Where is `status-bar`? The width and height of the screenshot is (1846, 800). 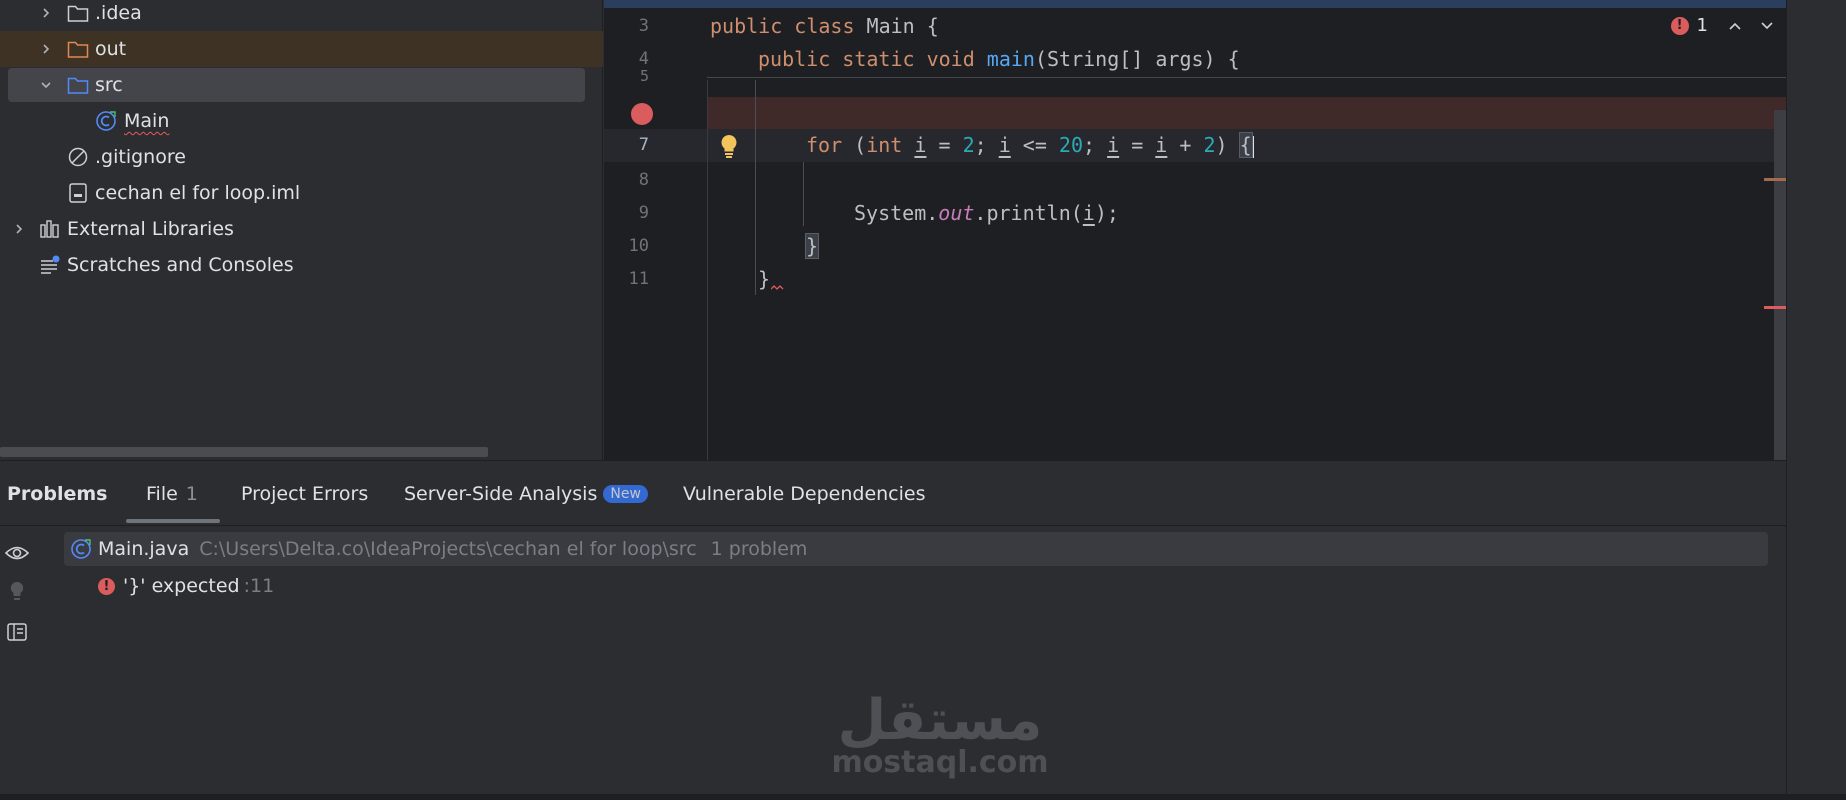
status-bar is located at coordinates (923, 797).